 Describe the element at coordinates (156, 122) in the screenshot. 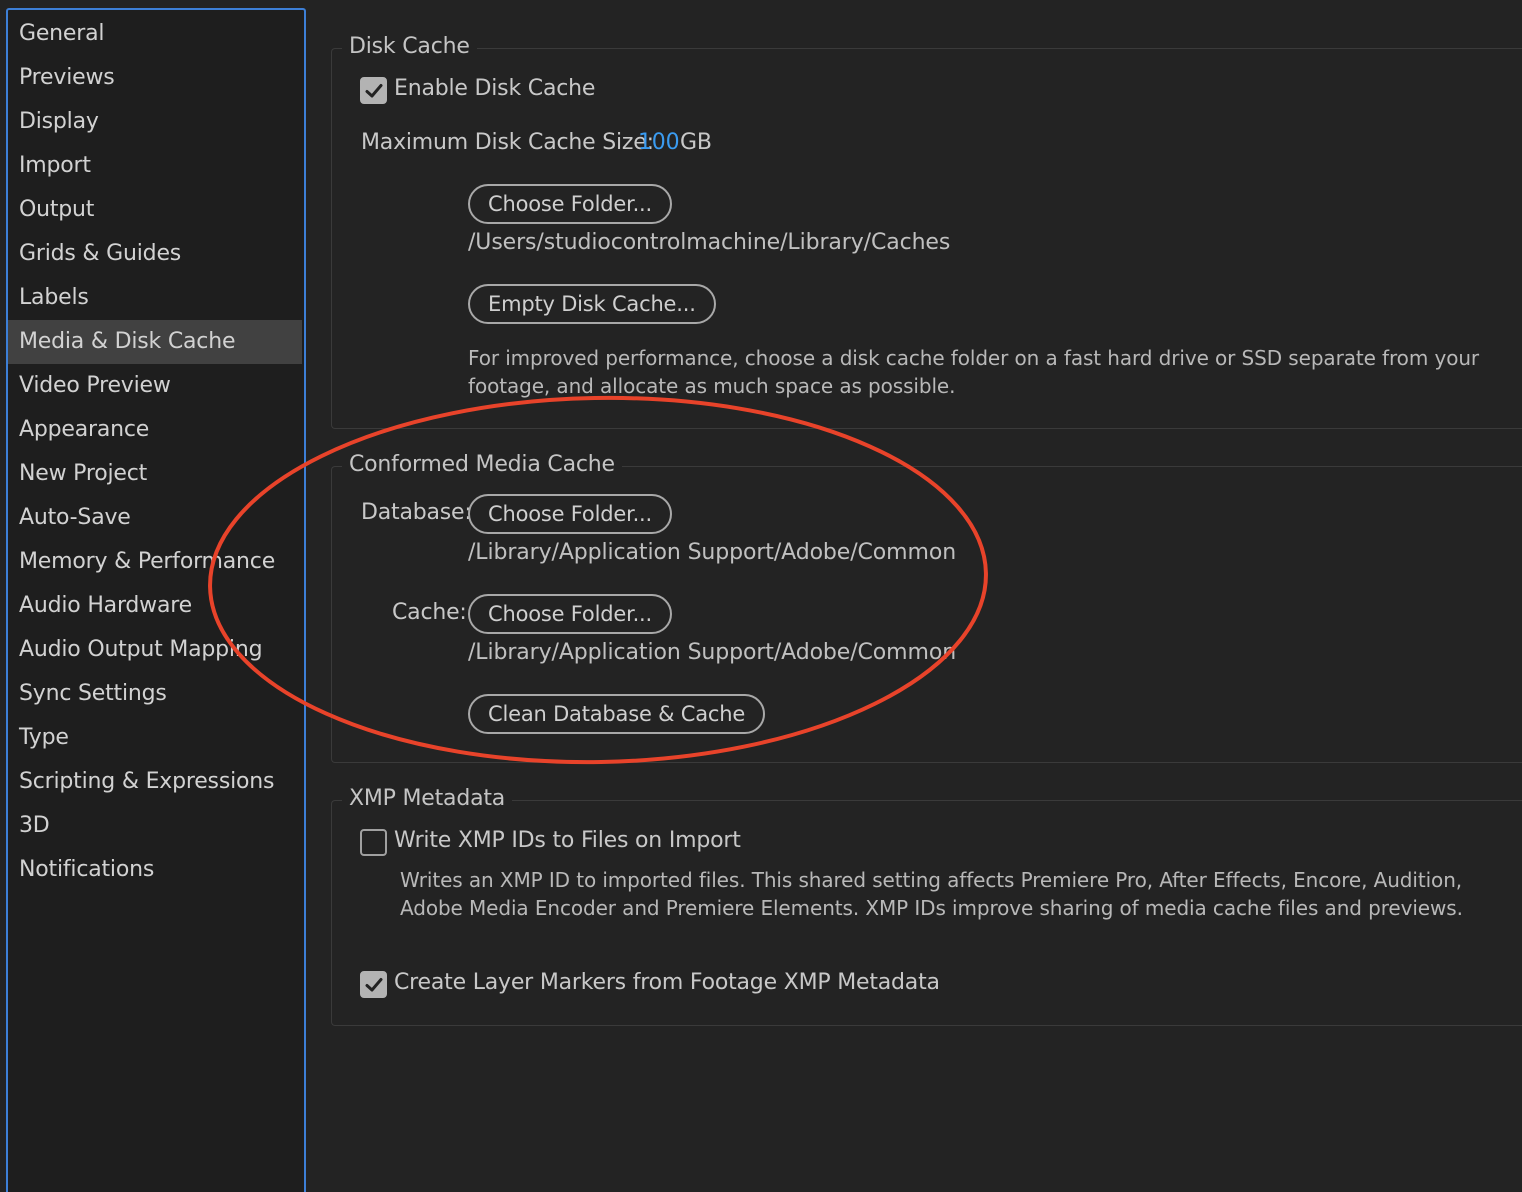

I see `sidebar-item-display: Display` at that location.